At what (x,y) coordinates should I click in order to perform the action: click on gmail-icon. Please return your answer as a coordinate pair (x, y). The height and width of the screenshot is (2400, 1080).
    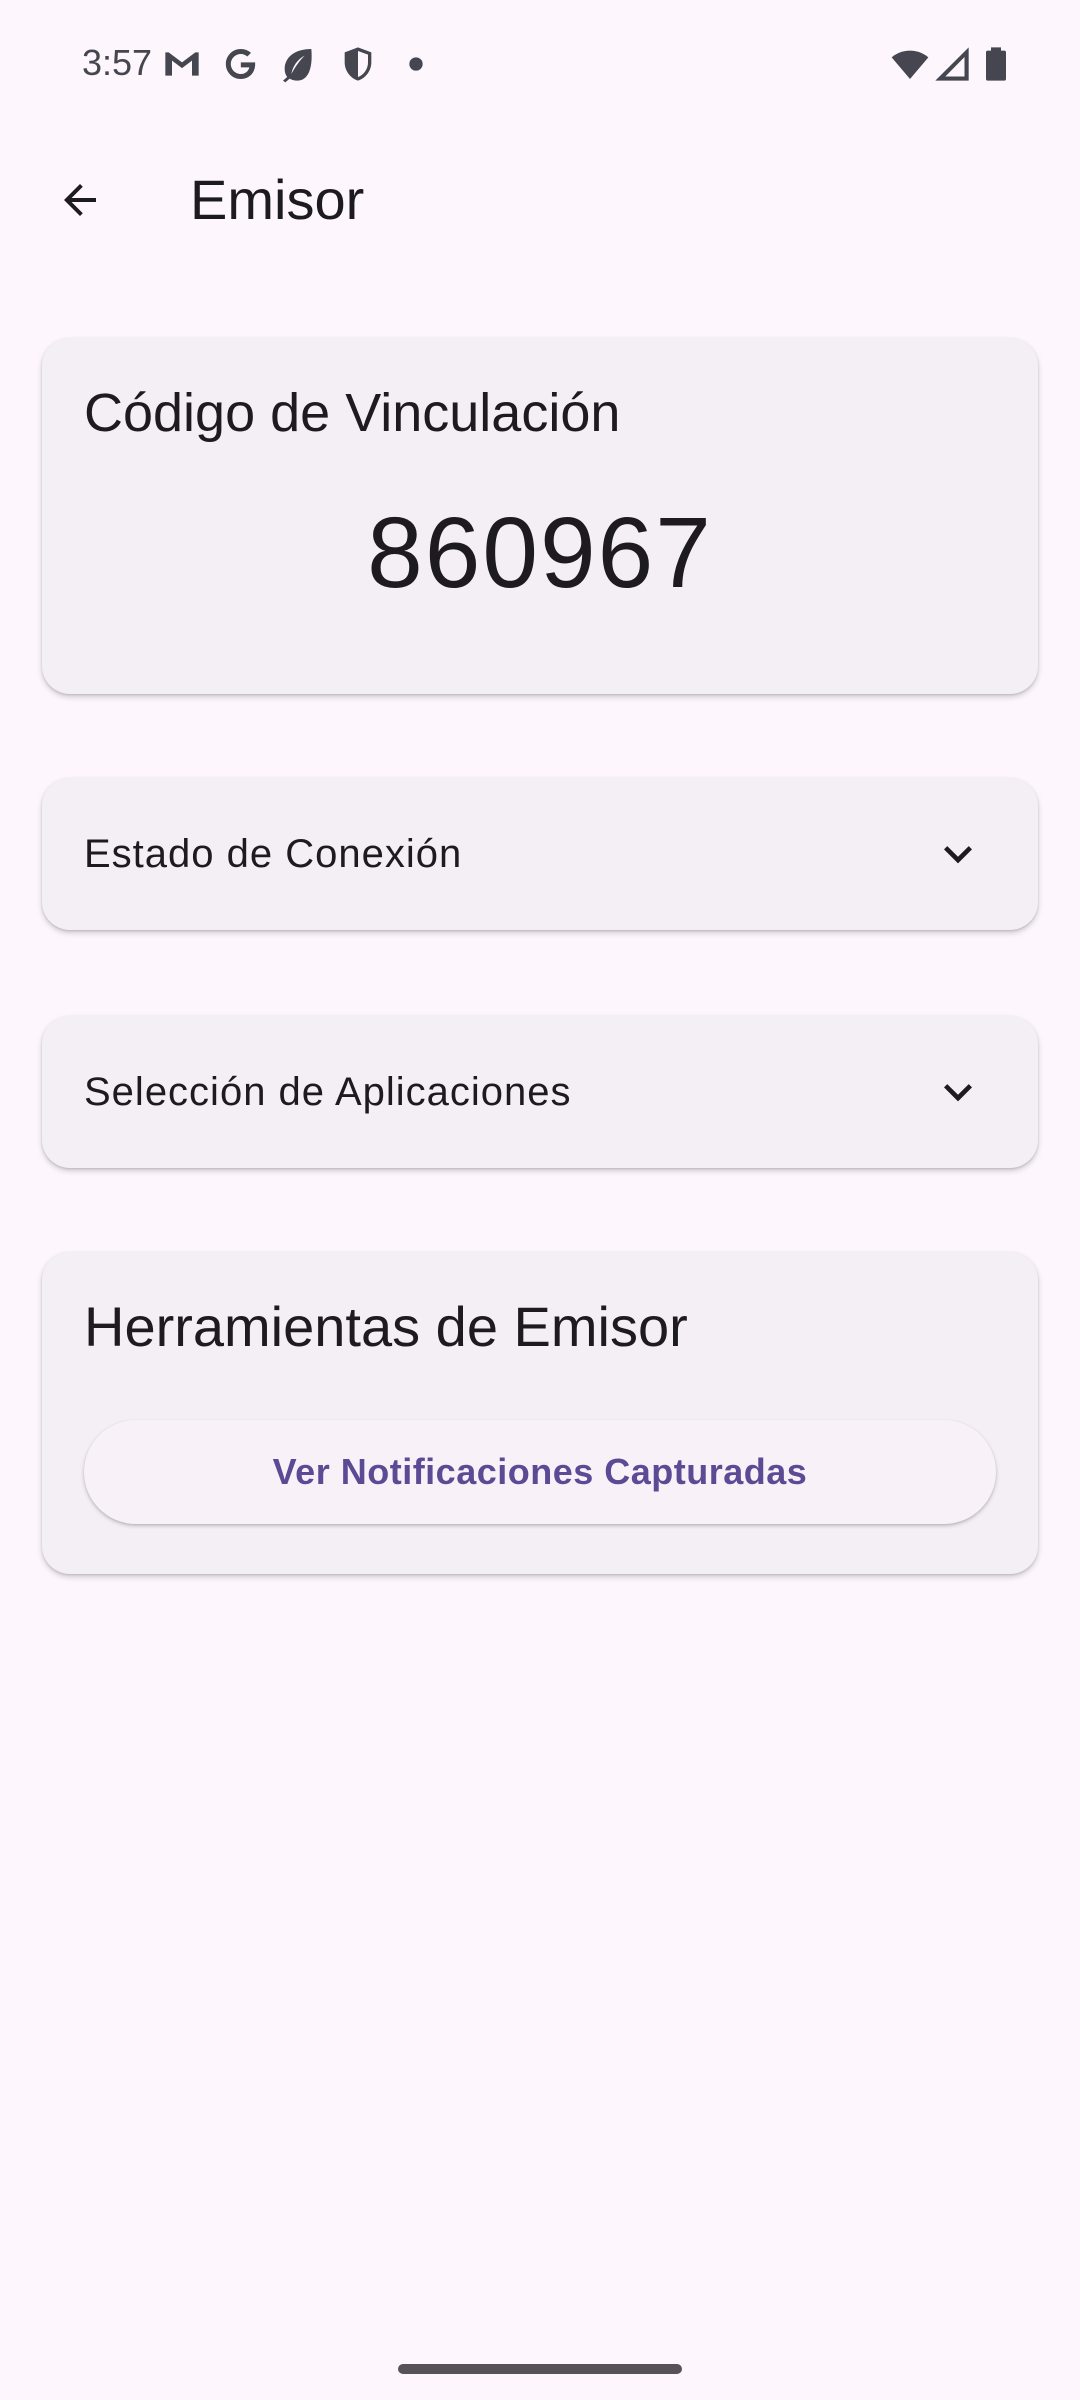
    Looking at the image, I should click on (182, 64).